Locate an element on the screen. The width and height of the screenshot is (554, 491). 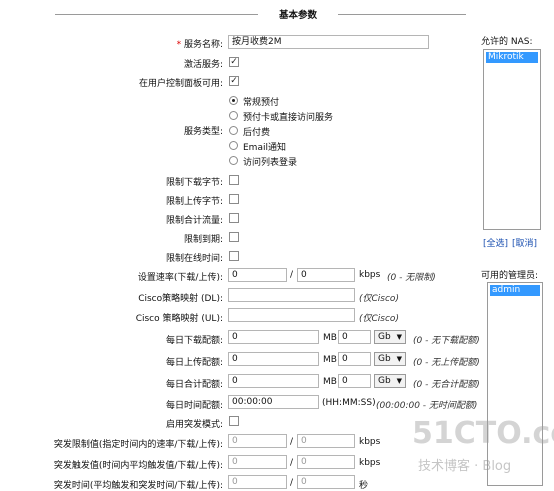
service-type-option-label: 访问列表登录 is located at coordinates (270, 163).